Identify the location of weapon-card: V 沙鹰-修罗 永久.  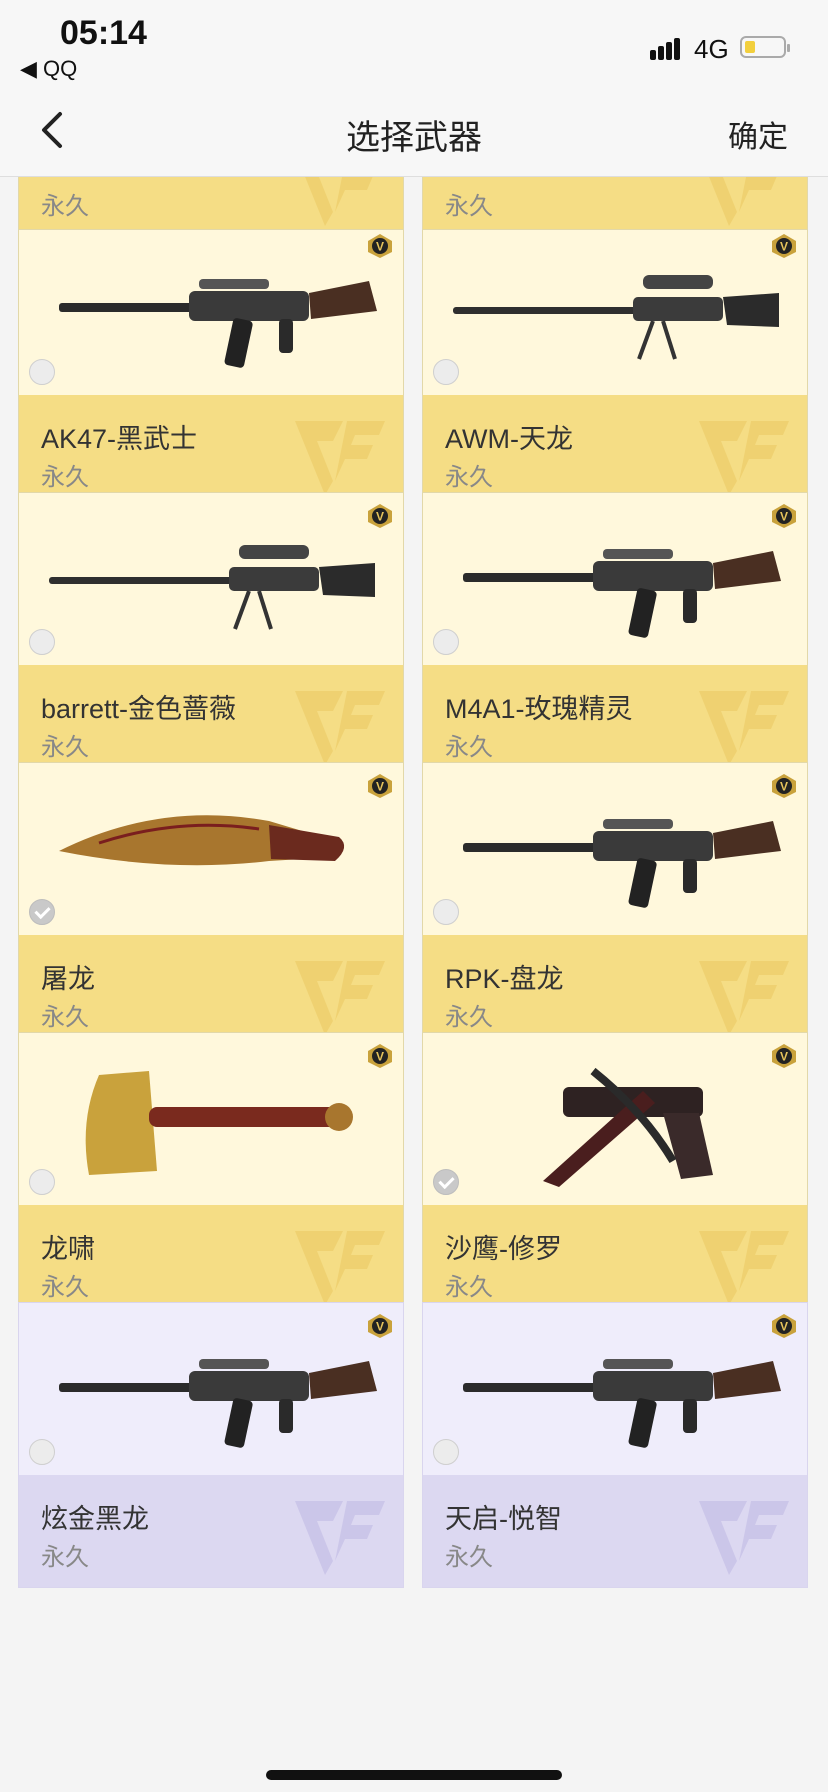
(615, 1175).